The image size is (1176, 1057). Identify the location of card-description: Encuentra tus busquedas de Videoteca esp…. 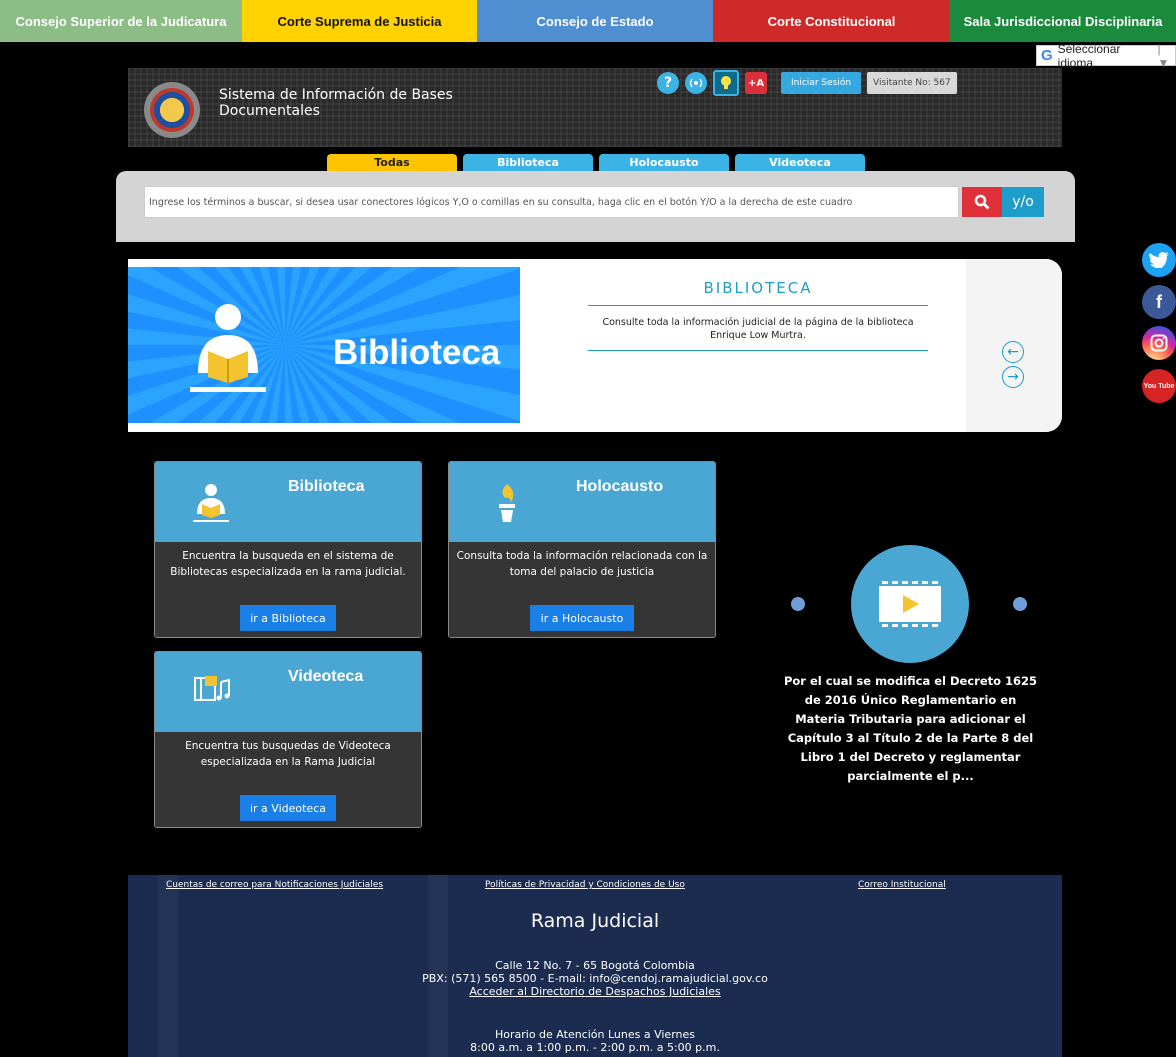
(288, 754).